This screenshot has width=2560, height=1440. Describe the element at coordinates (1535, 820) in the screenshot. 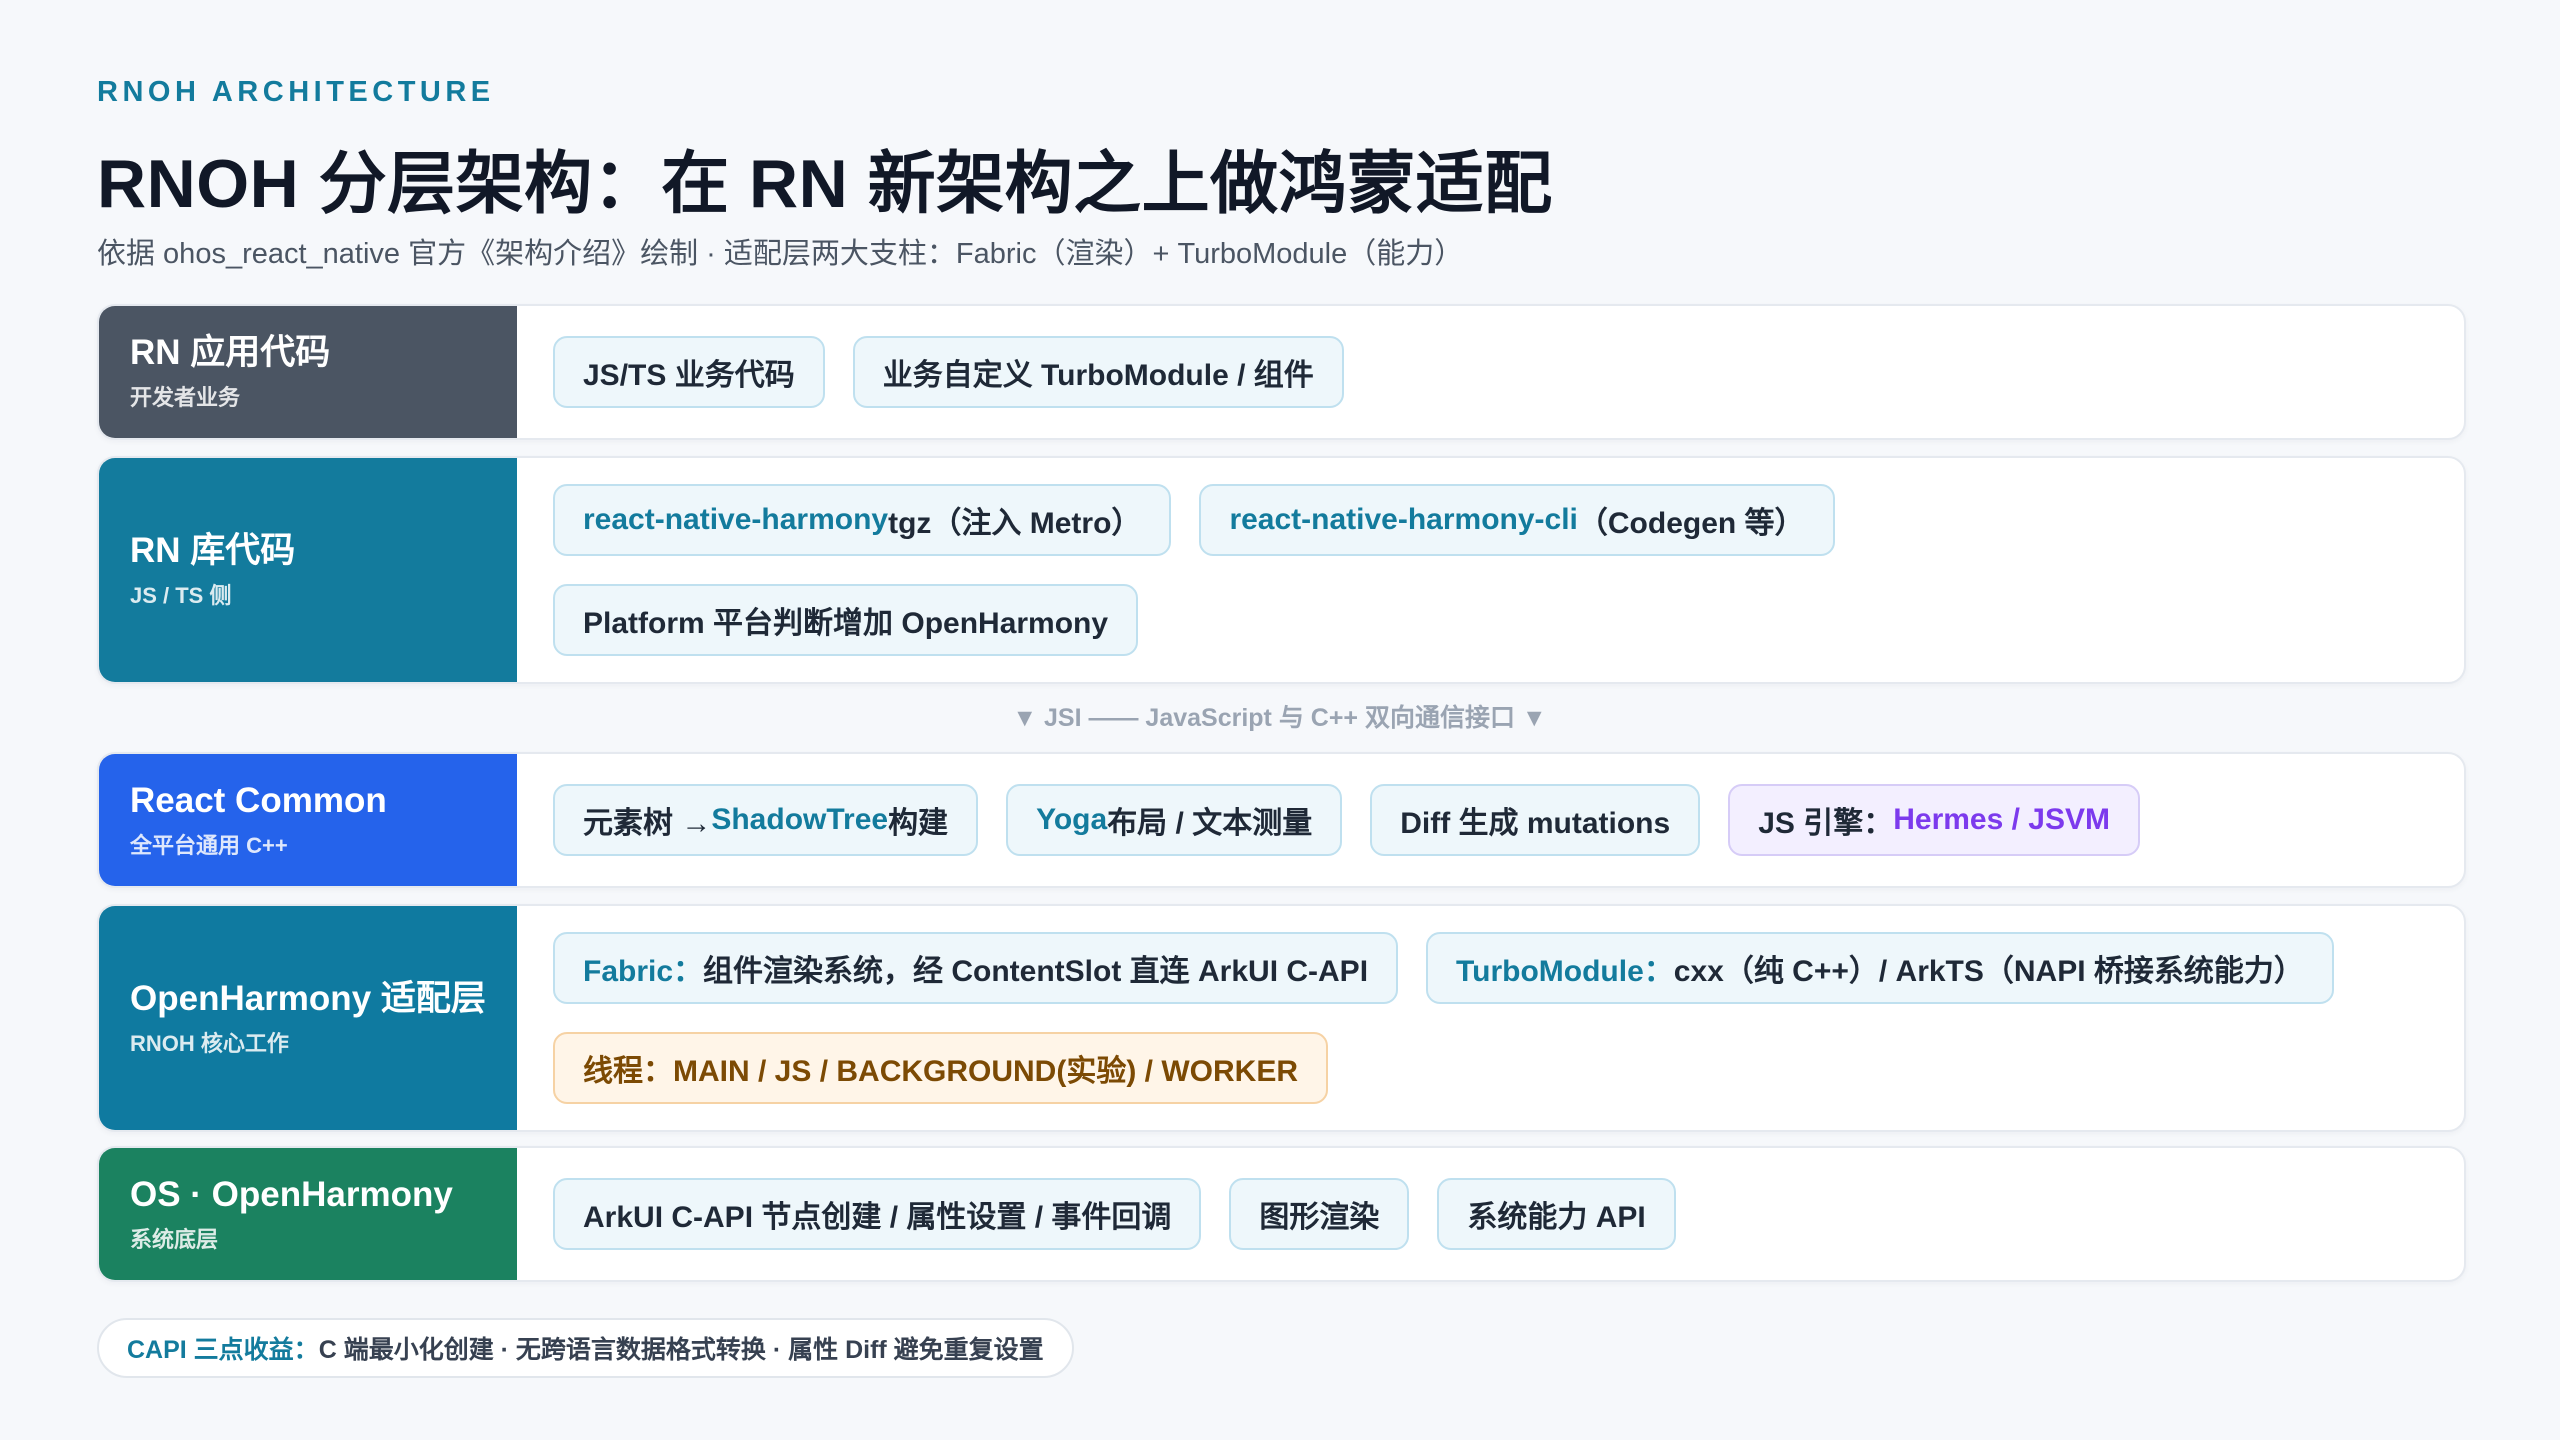

I see `chip-diff-mutations: Diff 生成 mutations` at that location.